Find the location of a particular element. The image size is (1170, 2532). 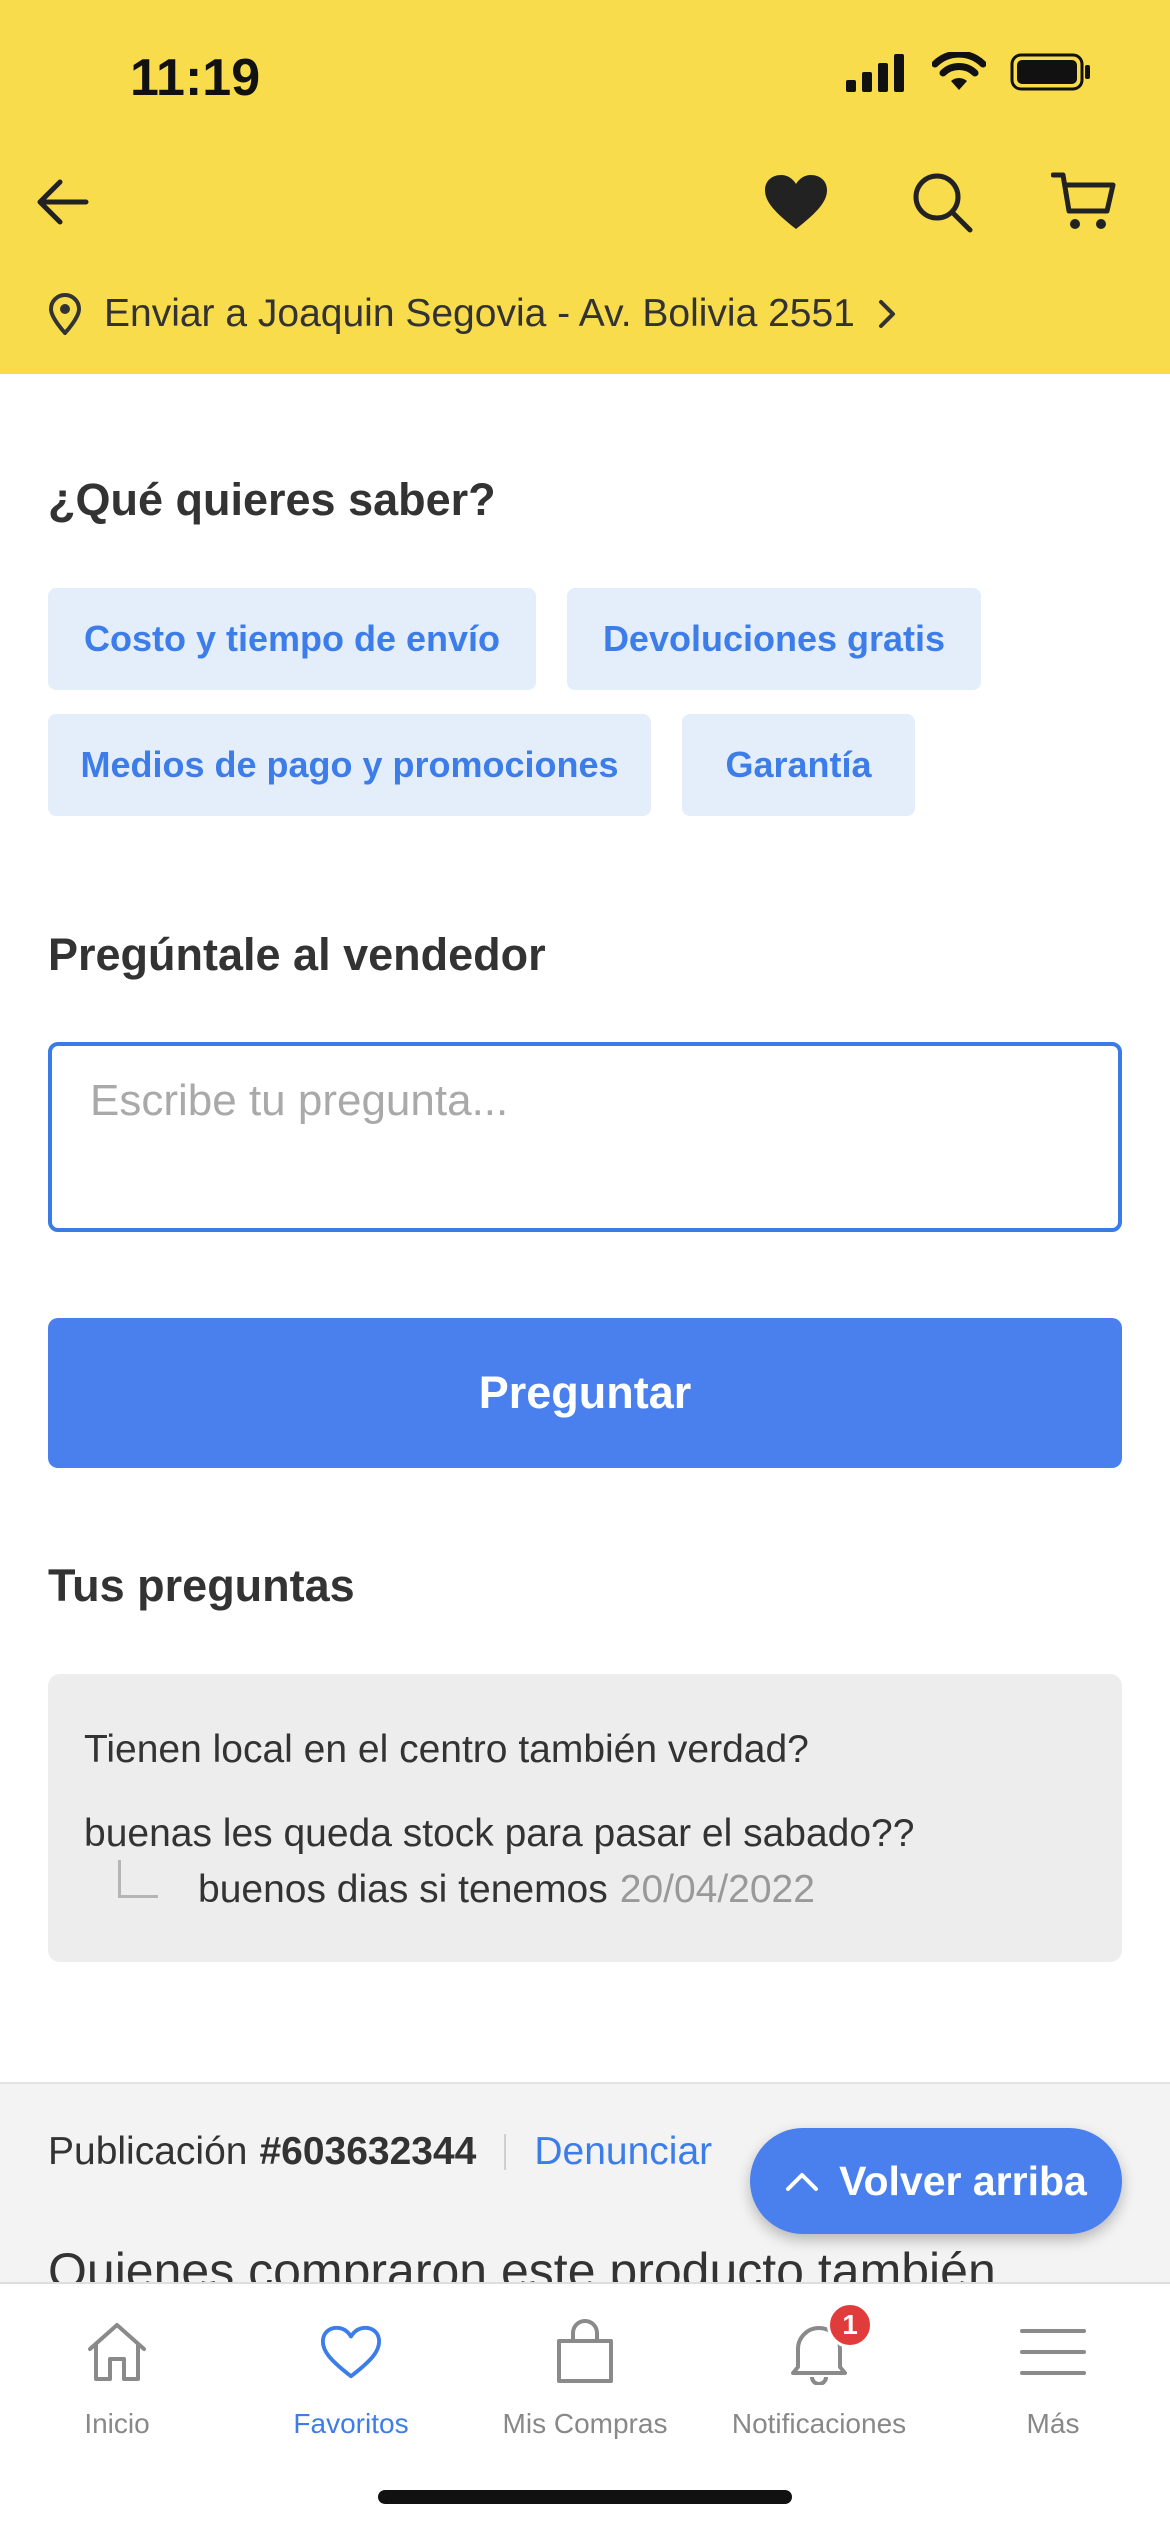

cart-button is located at coordinates (1084, 202).